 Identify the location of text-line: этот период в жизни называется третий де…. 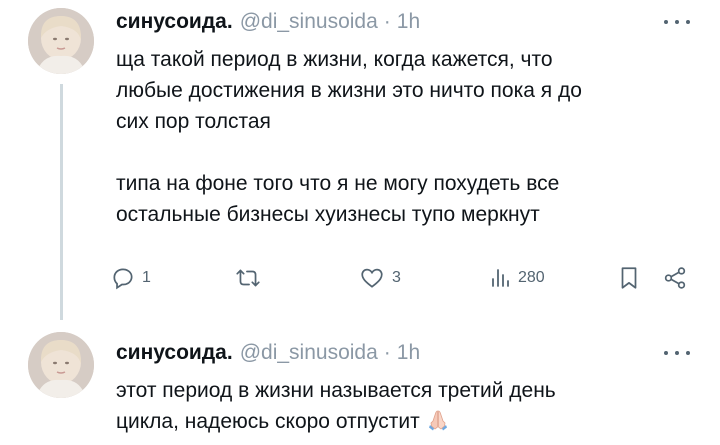
(336, 390).